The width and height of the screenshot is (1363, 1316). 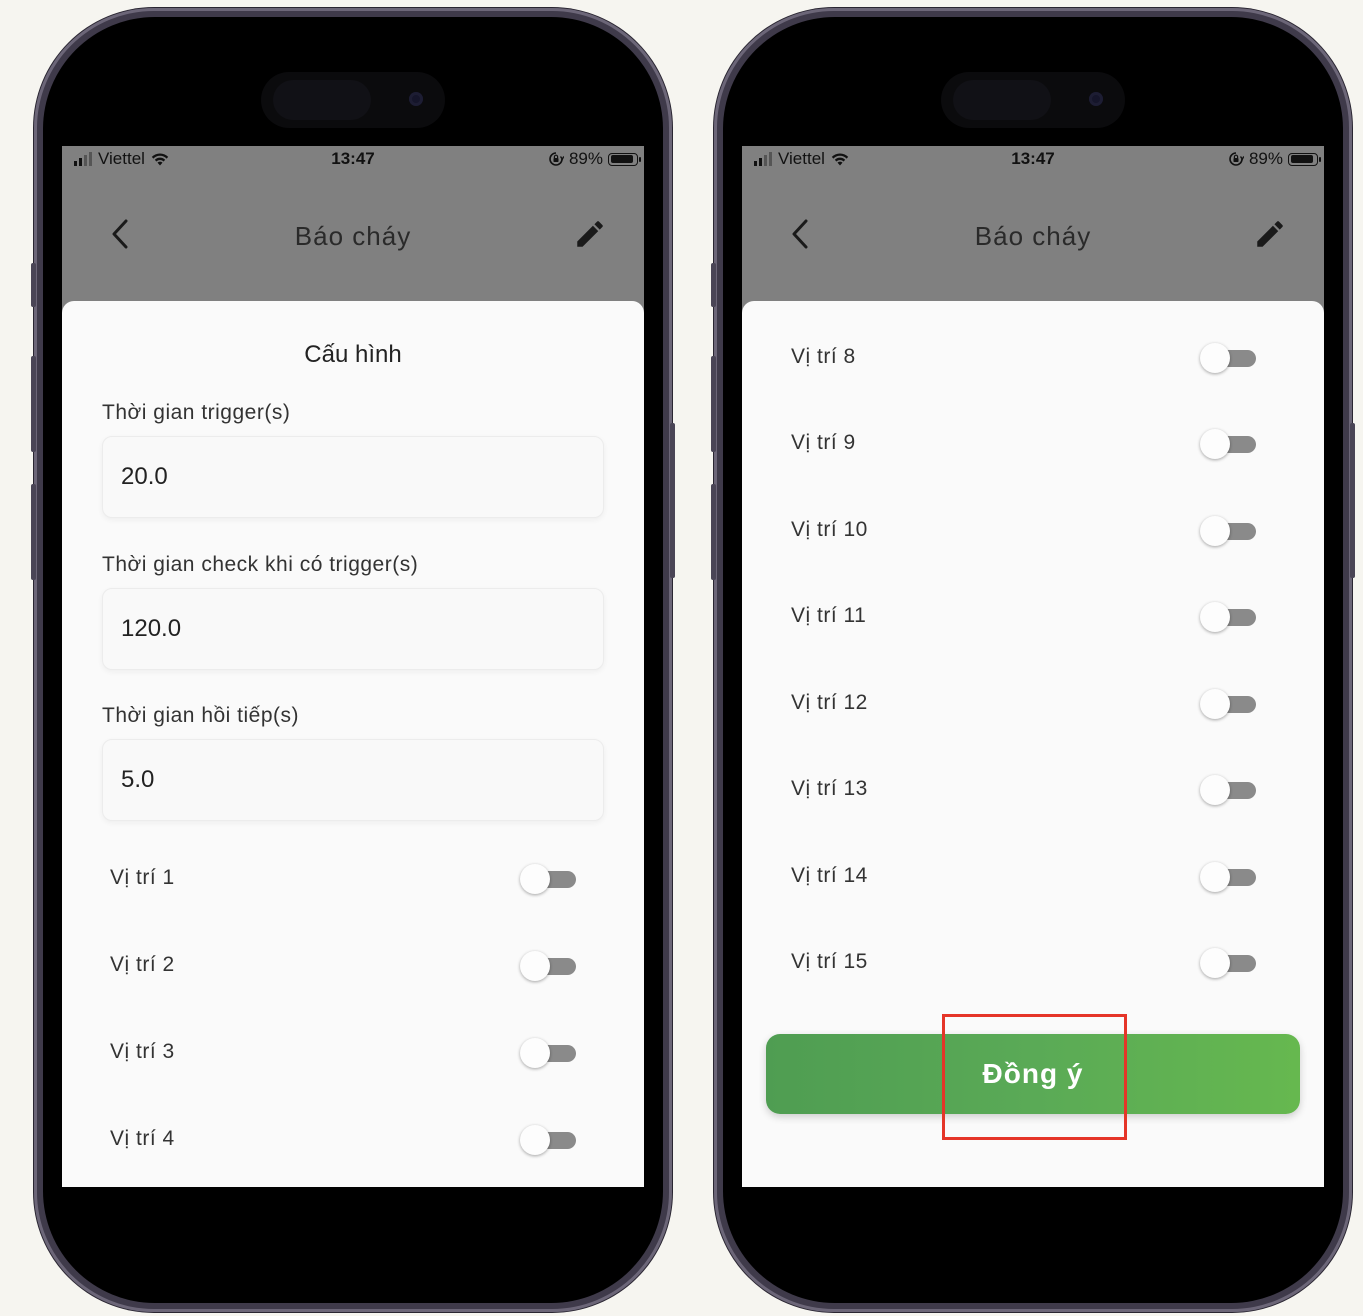 What do you see at coordinates (1033, 963) in the screenshot?
I see `position-row: Vị trí 15` at bounding box center [1033, 963].